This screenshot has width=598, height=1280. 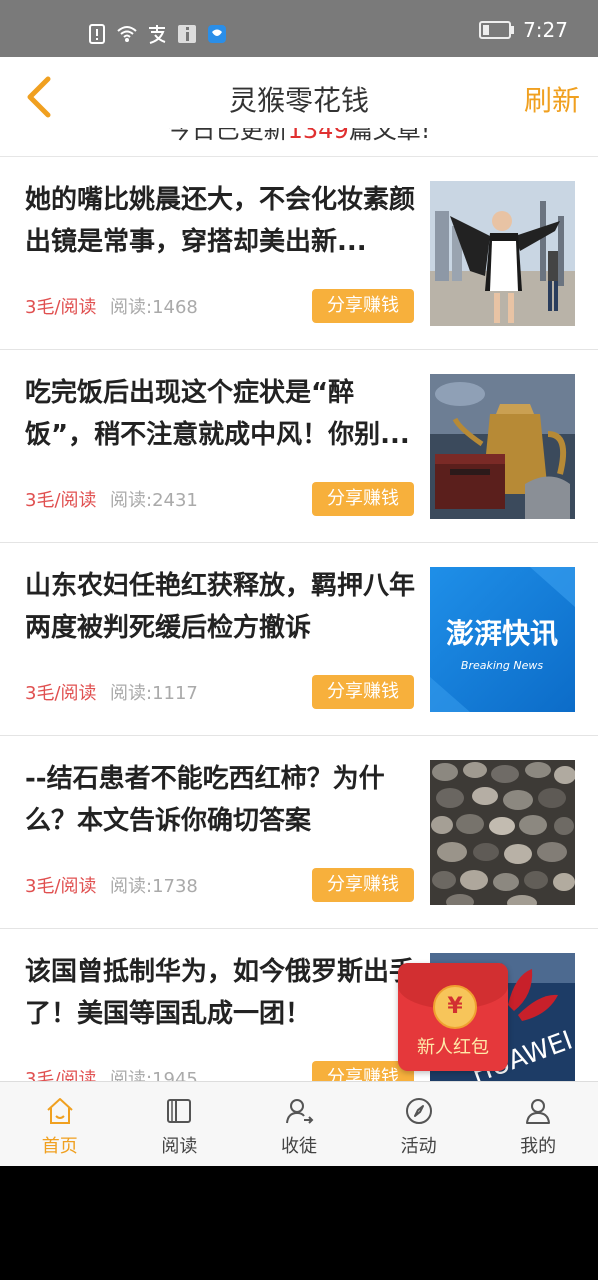 I want to click on nav-label: 我的, so click(x=538, y=1146).